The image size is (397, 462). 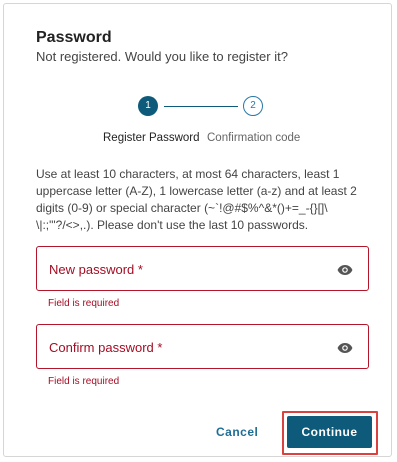 What do you see at coordinates (329, 432) in the screenshot?
I see `continue-button: Continue` at bounding box center [329, 432].